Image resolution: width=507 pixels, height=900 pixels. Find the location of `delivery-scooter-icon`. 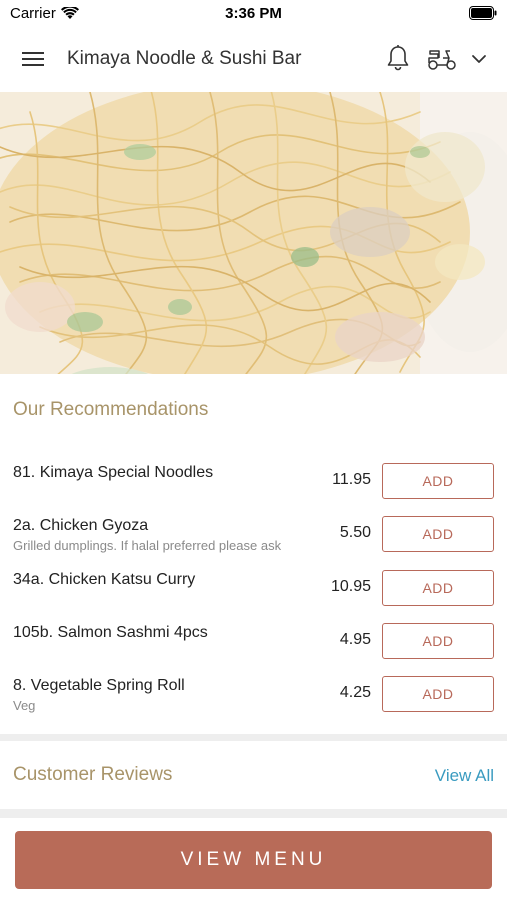

delivery-scooter-icon is located at coordinates (442, 59).